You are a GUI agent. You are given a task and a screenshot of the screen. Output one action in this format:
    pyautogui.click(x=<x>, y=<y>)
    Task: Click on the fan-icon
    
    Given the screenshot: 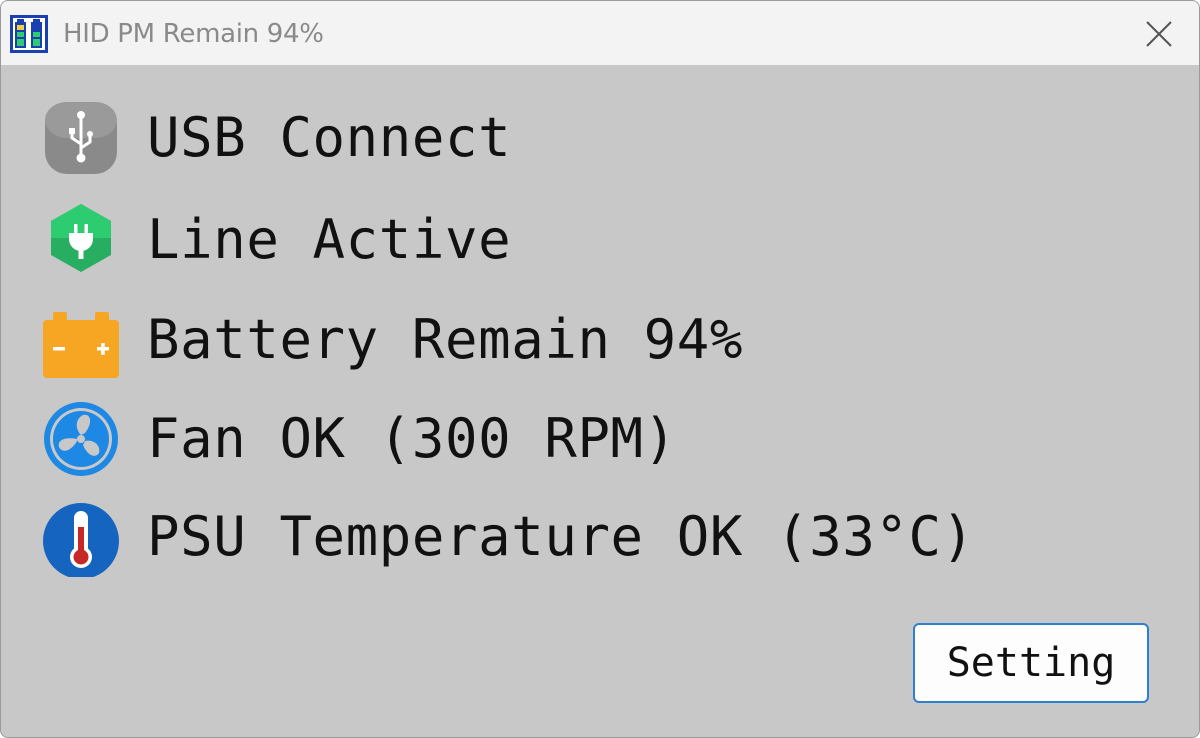 What is the action you would take?
    pyautogui.click(x=81, y=439)
    